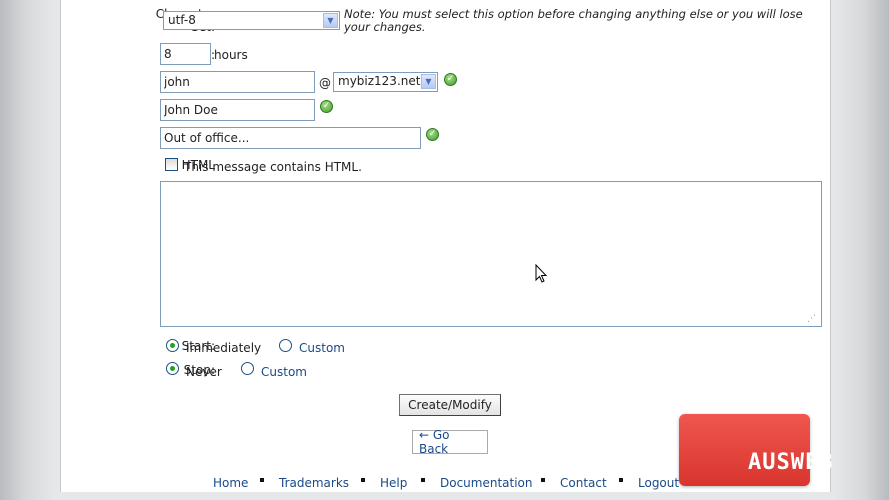 This screenshot has height=500, width=889. Describe the element at coordinates (247, 368) in the screenshot. I see `stop-custom-radio` at that location.